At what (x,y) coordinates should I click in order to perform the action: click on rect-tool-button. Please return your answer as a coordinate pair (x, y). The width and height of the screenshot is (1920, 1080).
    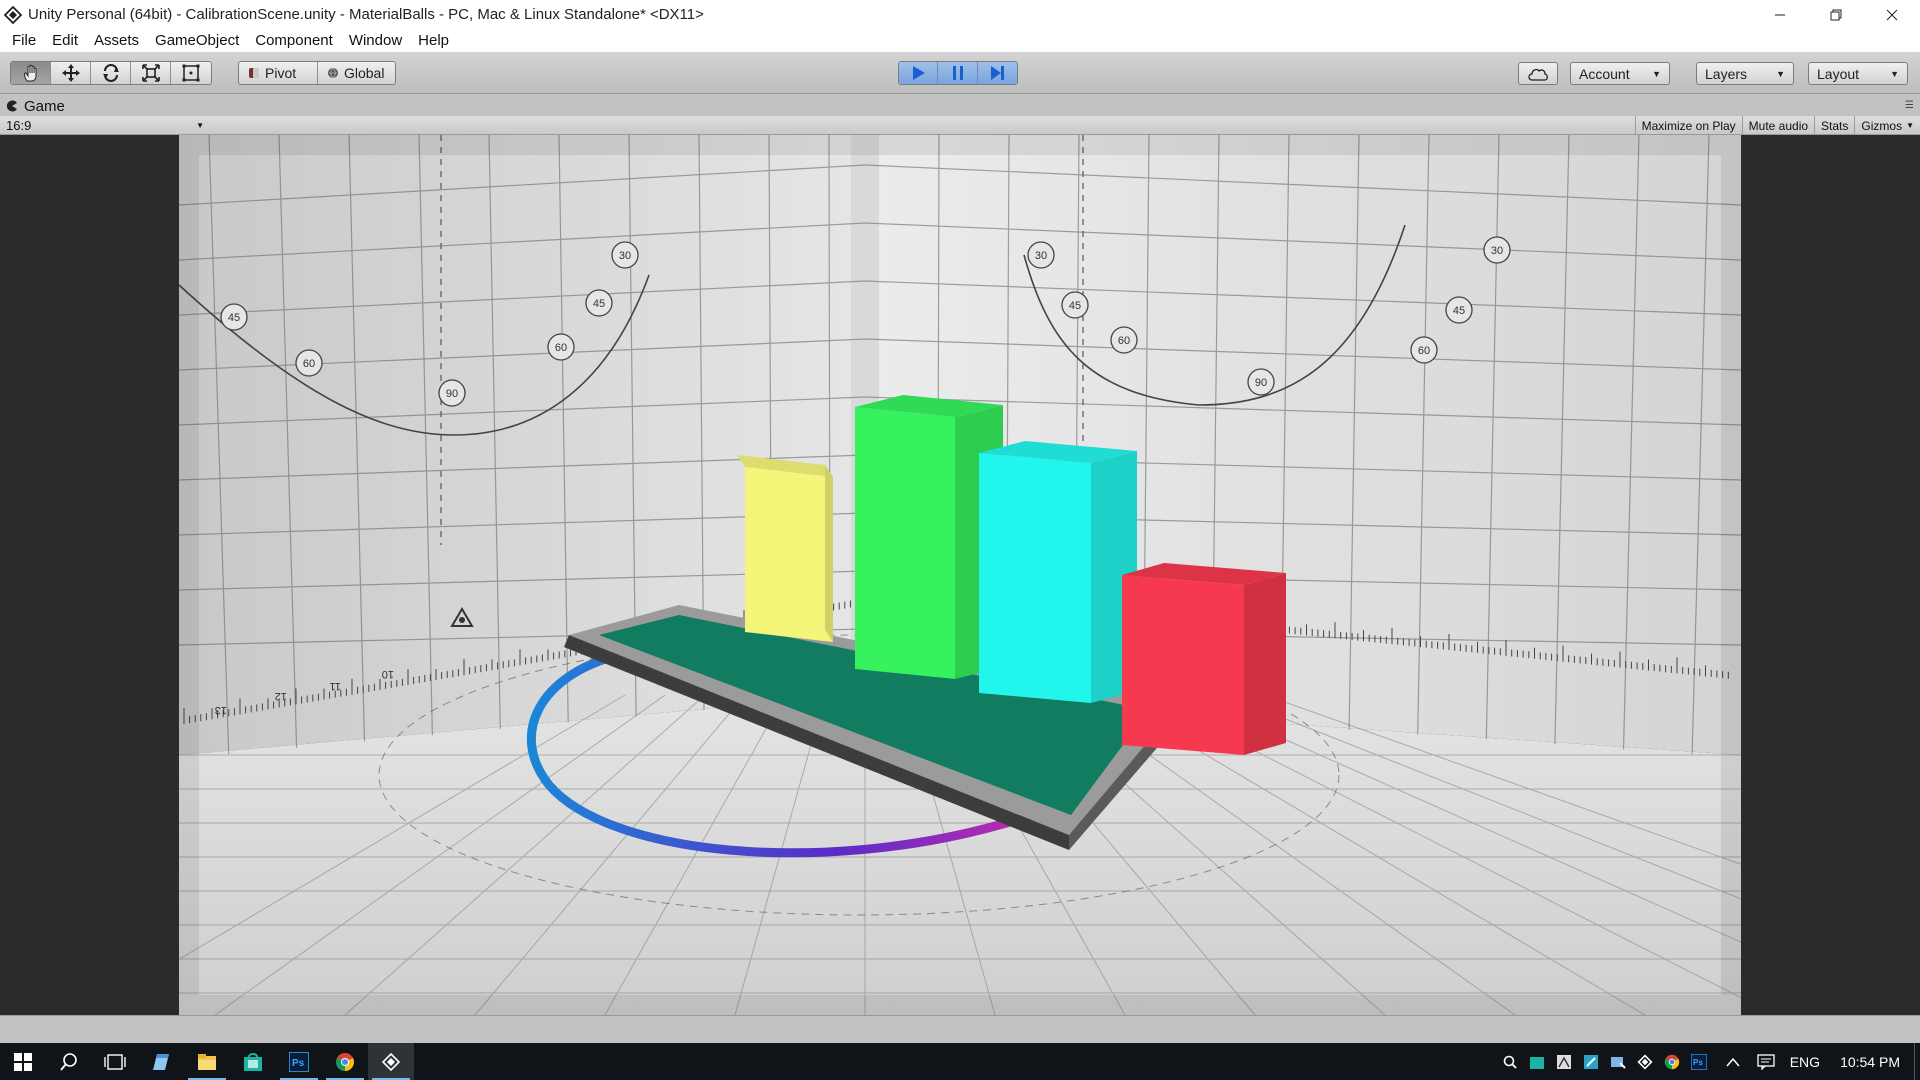
    Looking at the image, I should click on (191, 73).